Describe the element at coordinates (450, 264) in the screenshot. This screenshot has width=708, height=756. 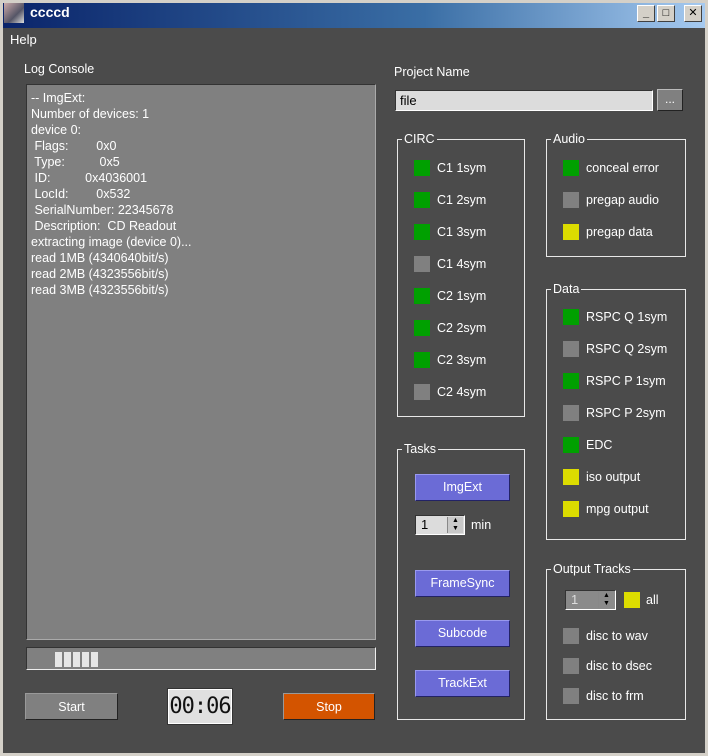
I see `circ-item: C1 4sym` at that location.